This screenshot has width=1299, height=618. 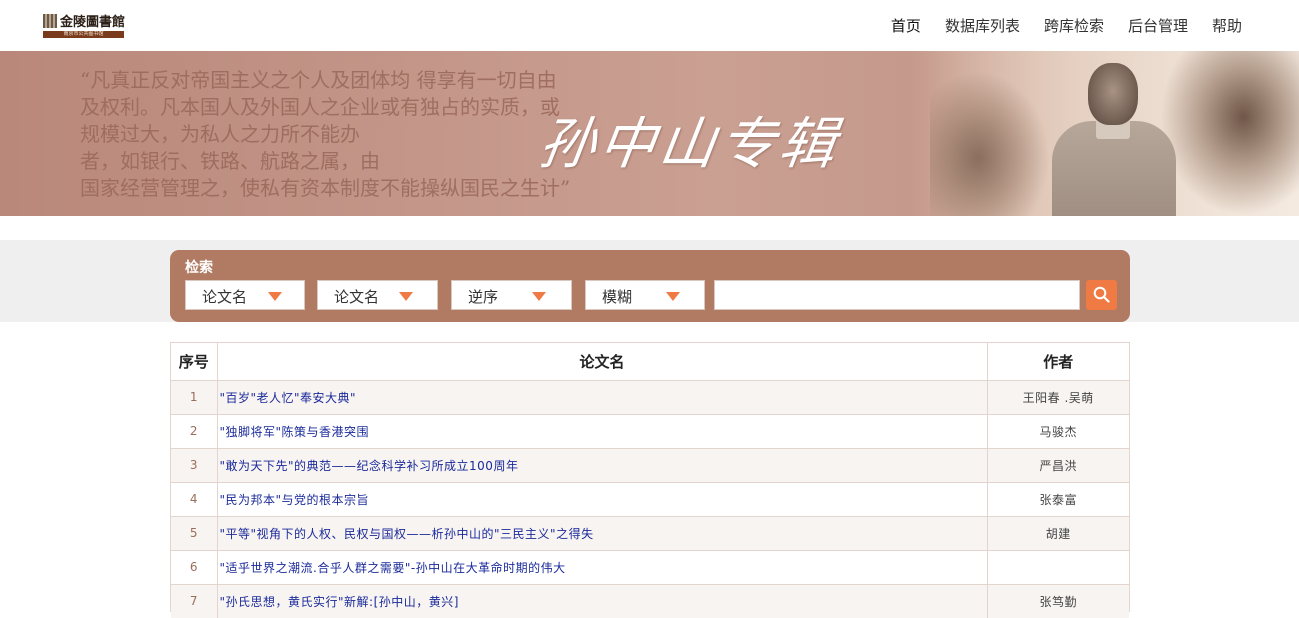 What do you see at coordinates (368, 466) in the screenshot?
I see `paper-title-link: "敢为天下先"的典范——纪念科学补习所成立100周年` at bounding box center [368, 466].